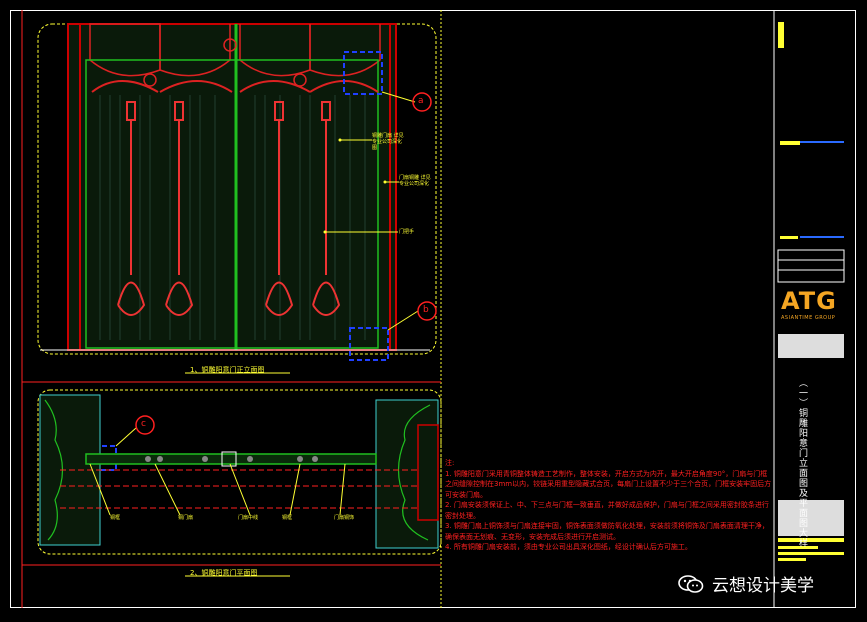 The width and height of the screenshot is (867, 622). I want to click on wechat-icon, so click(691, 583).